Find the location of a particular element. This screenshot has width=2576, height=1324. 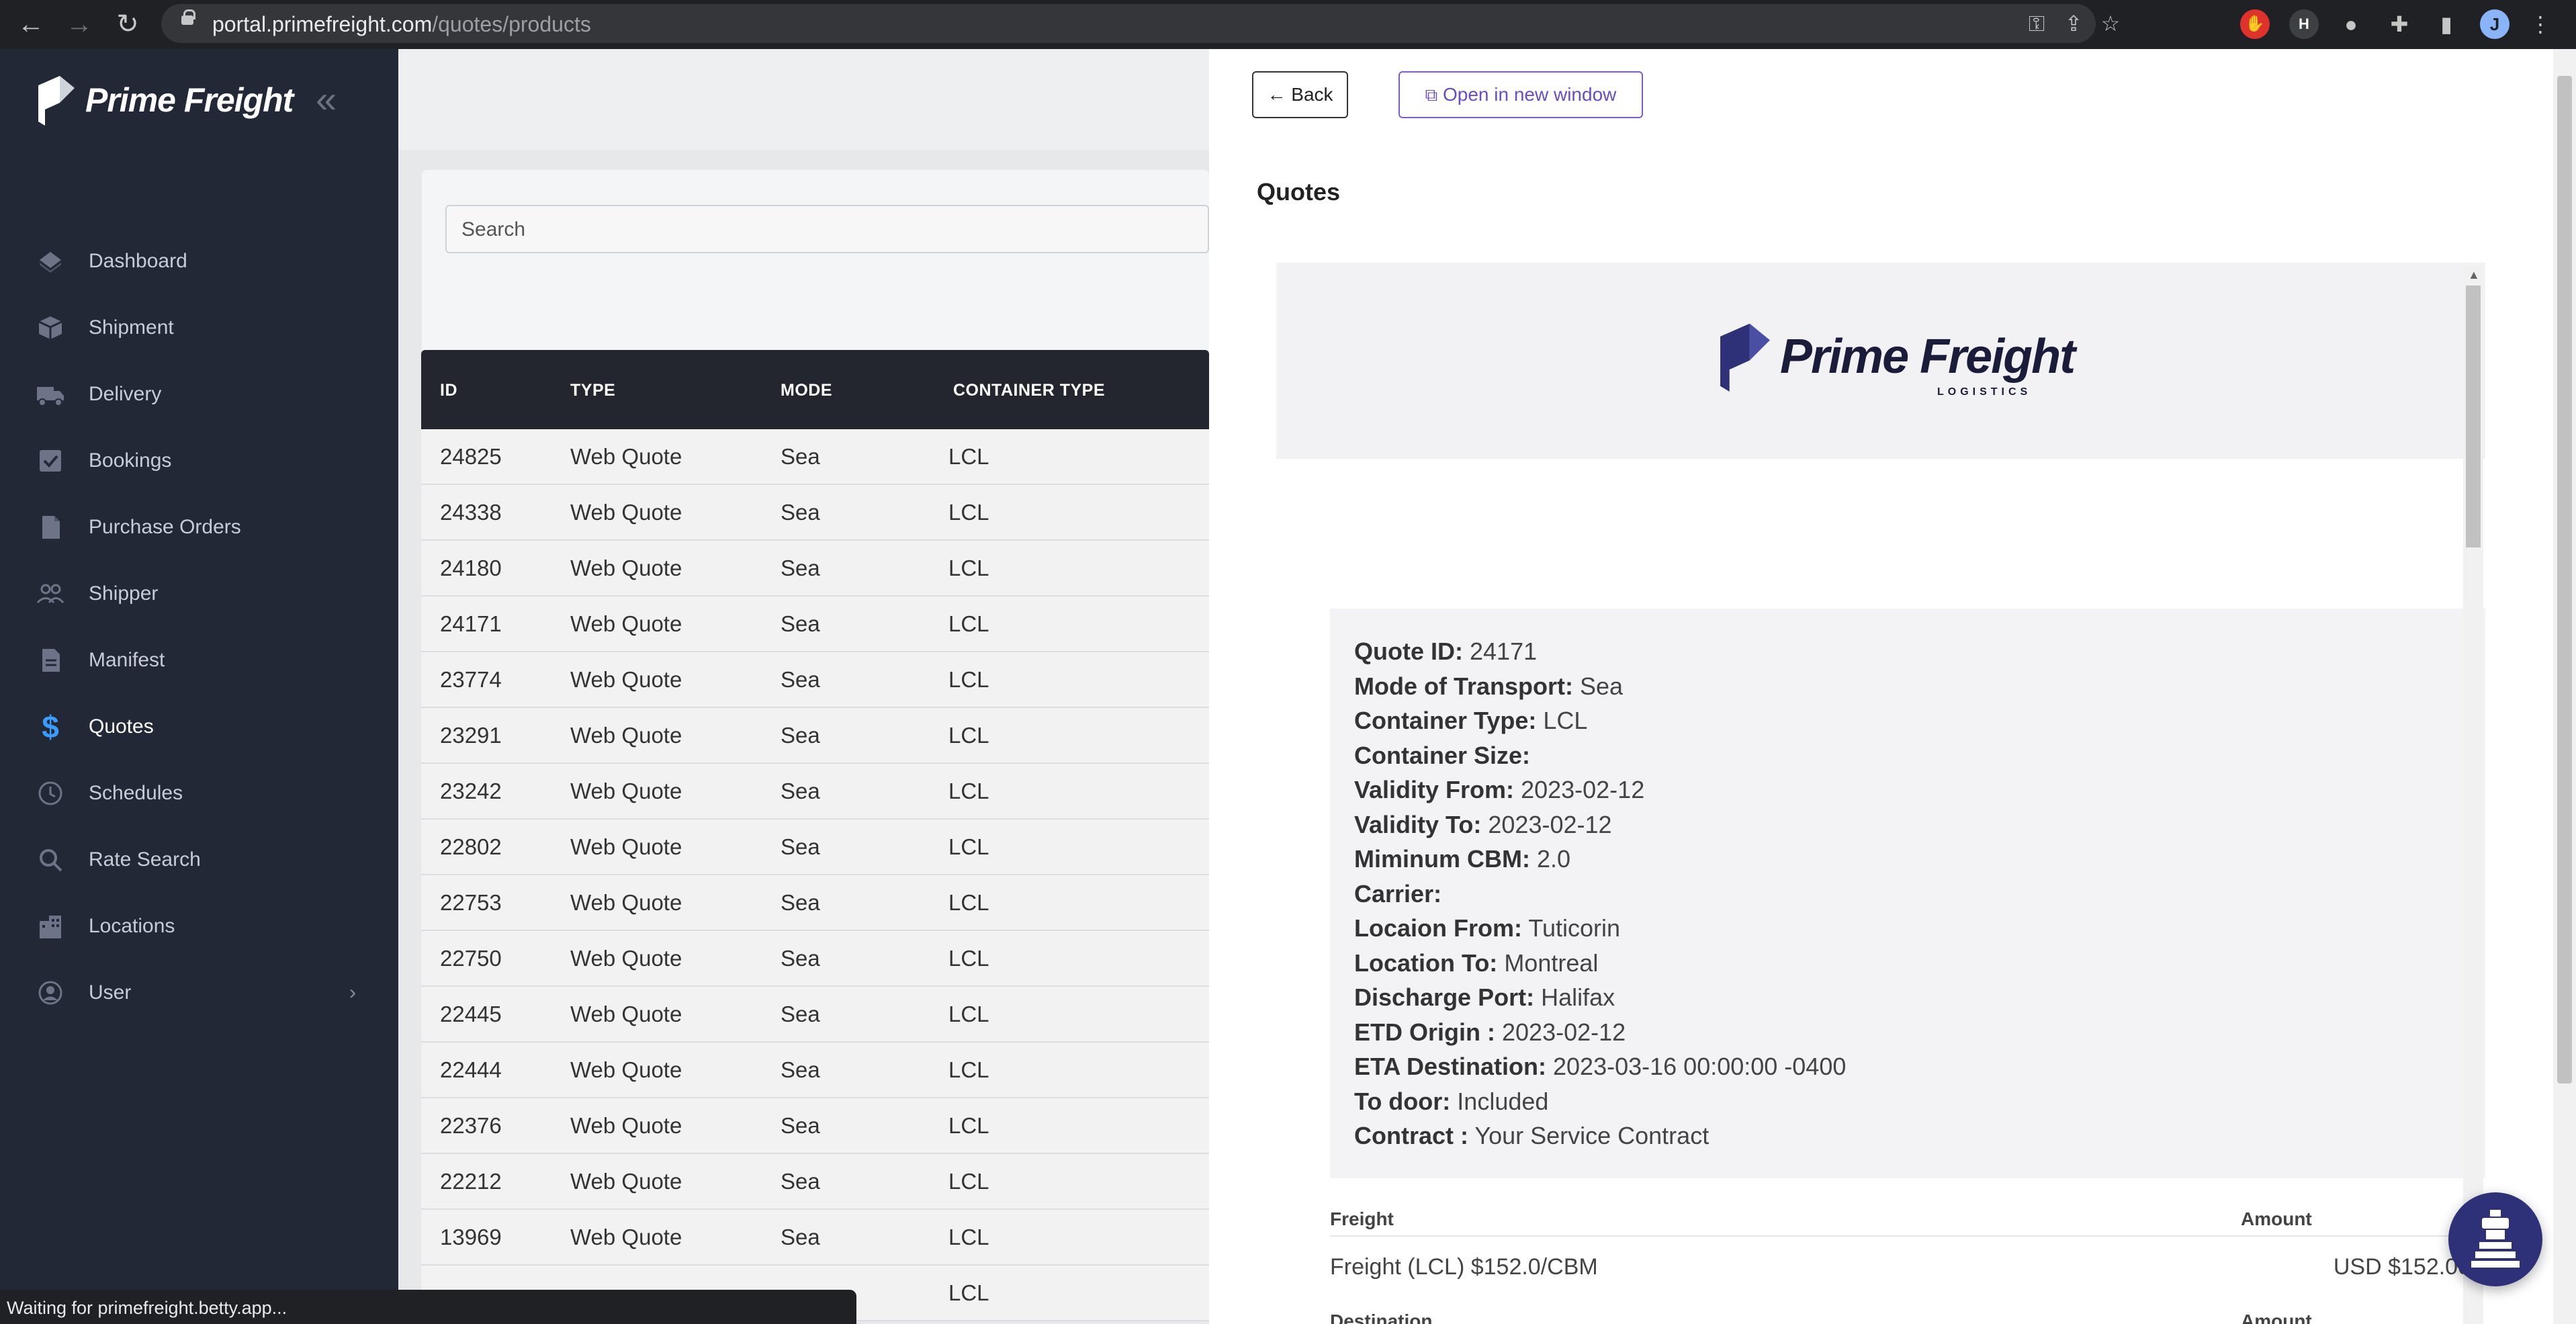

table-row: 22750 Web Quote Sea LCL is located at coordinates (815, 959).